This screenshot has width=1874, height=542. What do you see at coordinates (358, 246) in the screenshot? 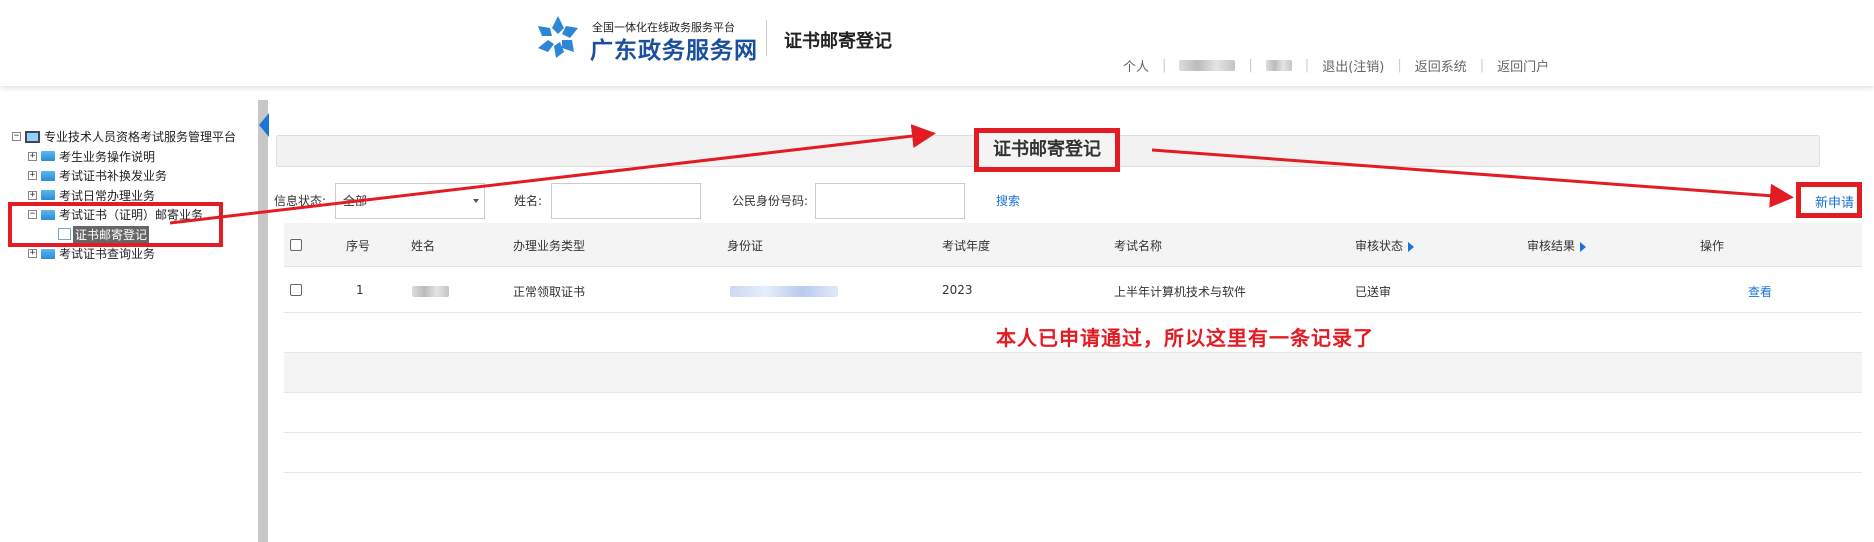
I see `col-index: 序号` at bounding box center [358, 246].